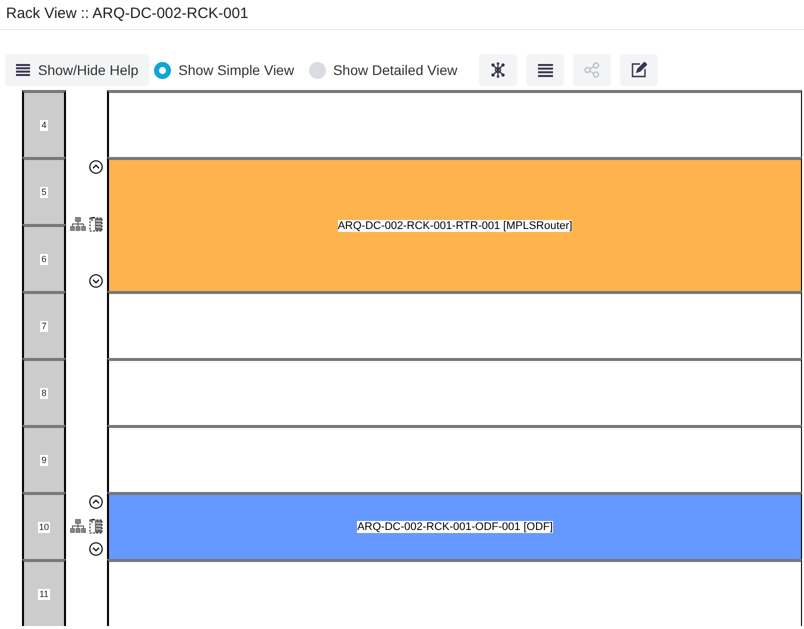 The width and height of the screenshot is (804, 629). I want to click on device-label: ARQ-DC-002-RCK-001-ODF-001 [ODF], so click(455, 527).